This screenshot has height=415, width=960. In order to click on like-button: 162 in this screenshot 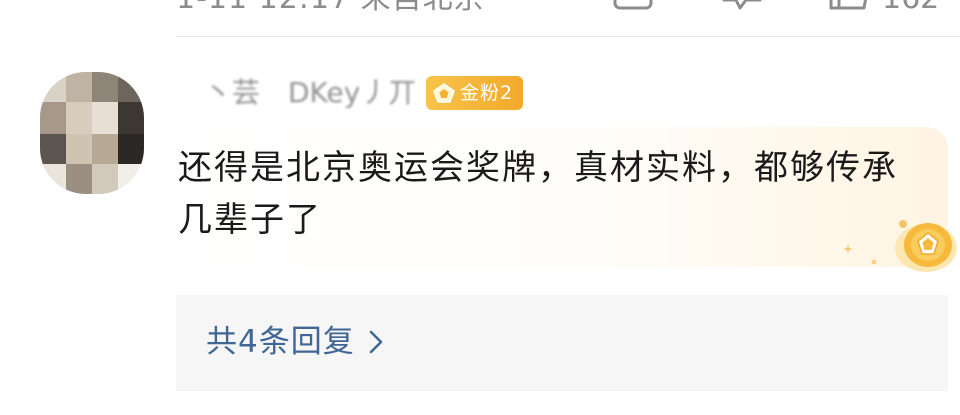, I will do `click(883, 7)`.